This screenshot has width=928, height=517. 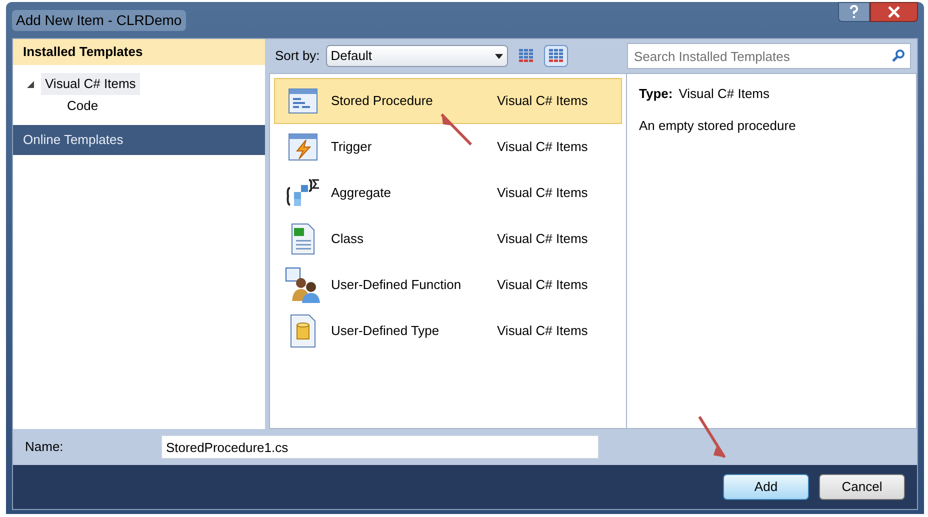 I want to click on name-label: Name:, so click(x=44, y=447).